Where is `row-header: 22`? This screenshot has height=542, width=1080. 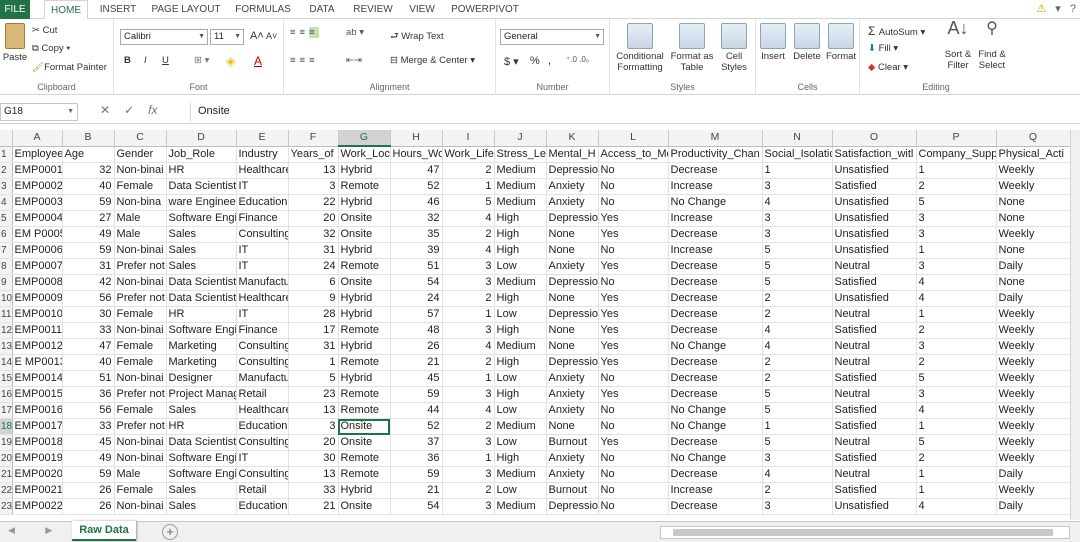 row-header: 22 is located at coordinates (6, 490).